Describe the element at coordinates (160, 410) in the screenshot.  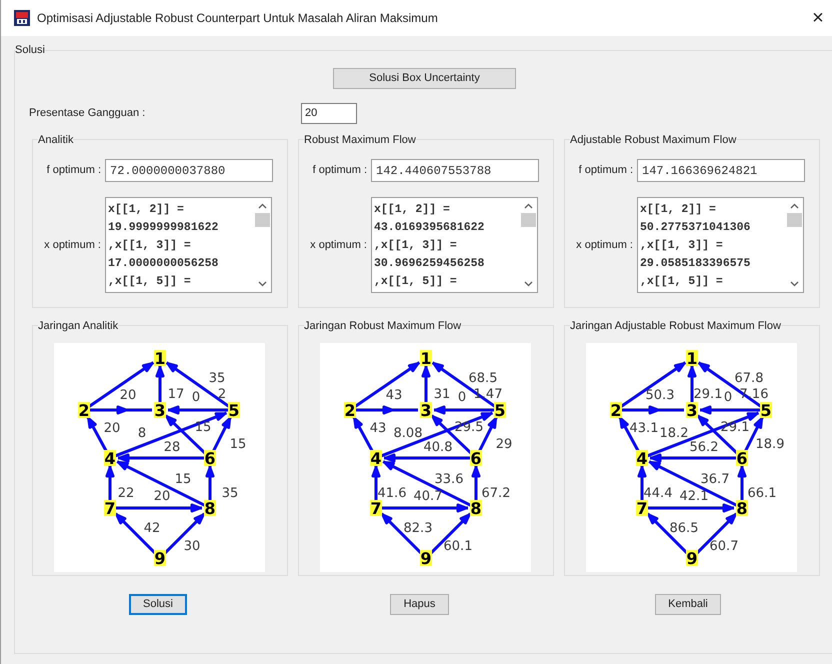
I see `graph-node: 3` at that location.